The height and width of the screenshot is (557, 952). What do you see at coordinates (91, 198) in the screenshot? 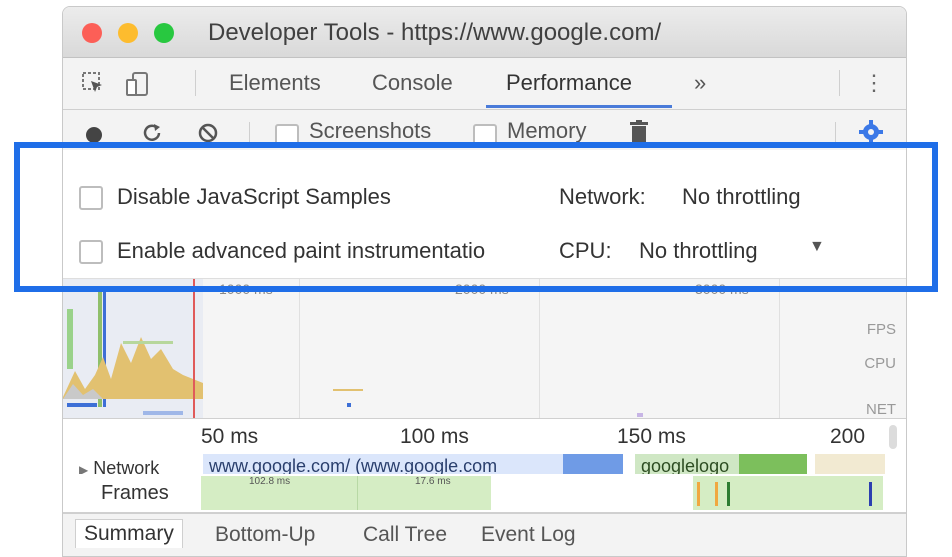
I see `disable-js-samples-checkbox` at bounding box center [91, 198].